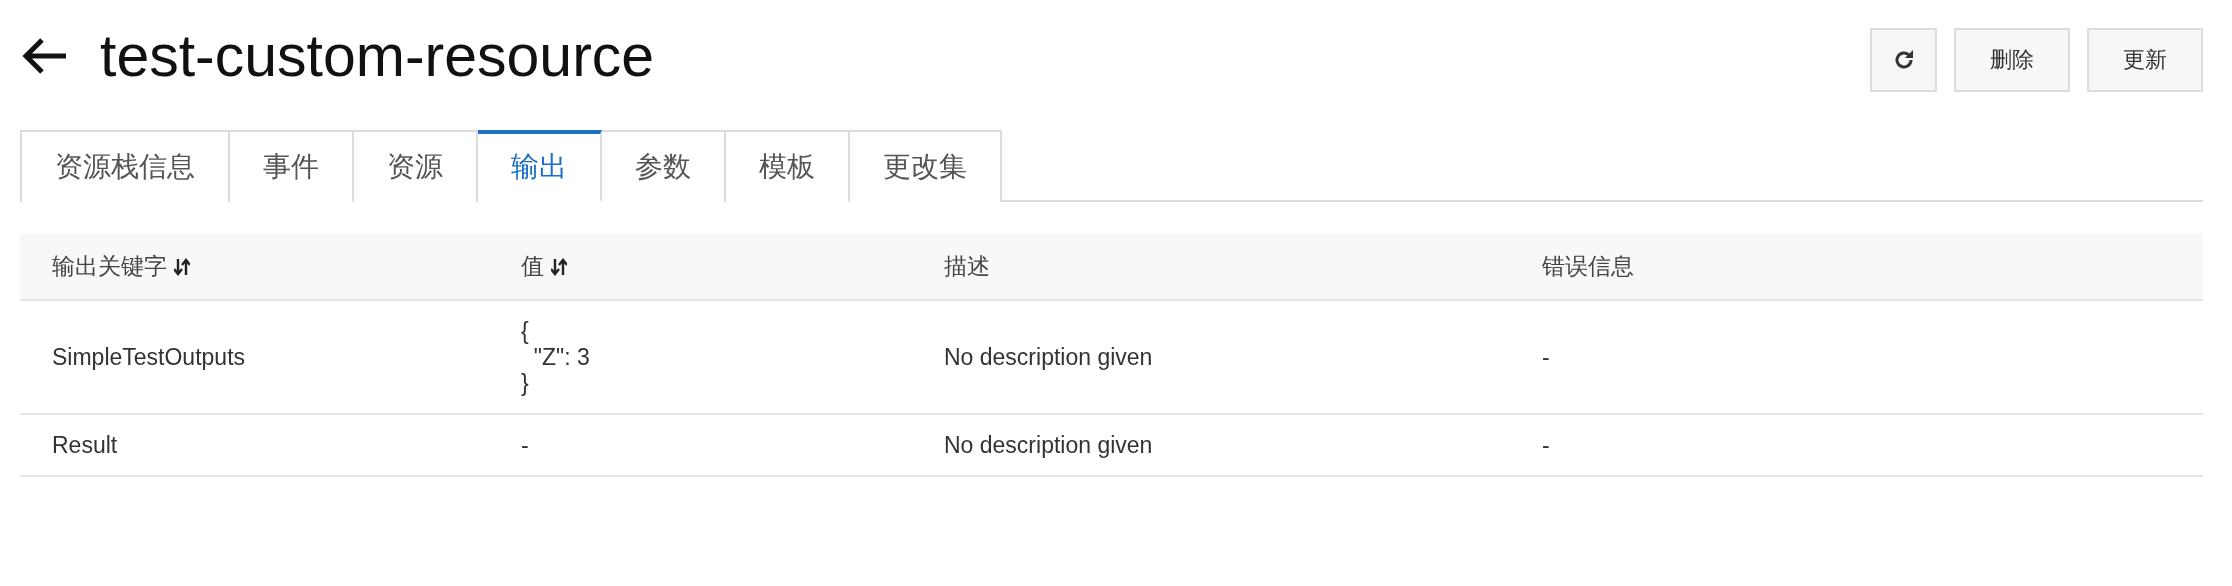 The image size is (2232, 586). What do you see at coordinates (926, 166) in the screenshot?
I see `tab: 更改集` at bounding box center [926, 166].